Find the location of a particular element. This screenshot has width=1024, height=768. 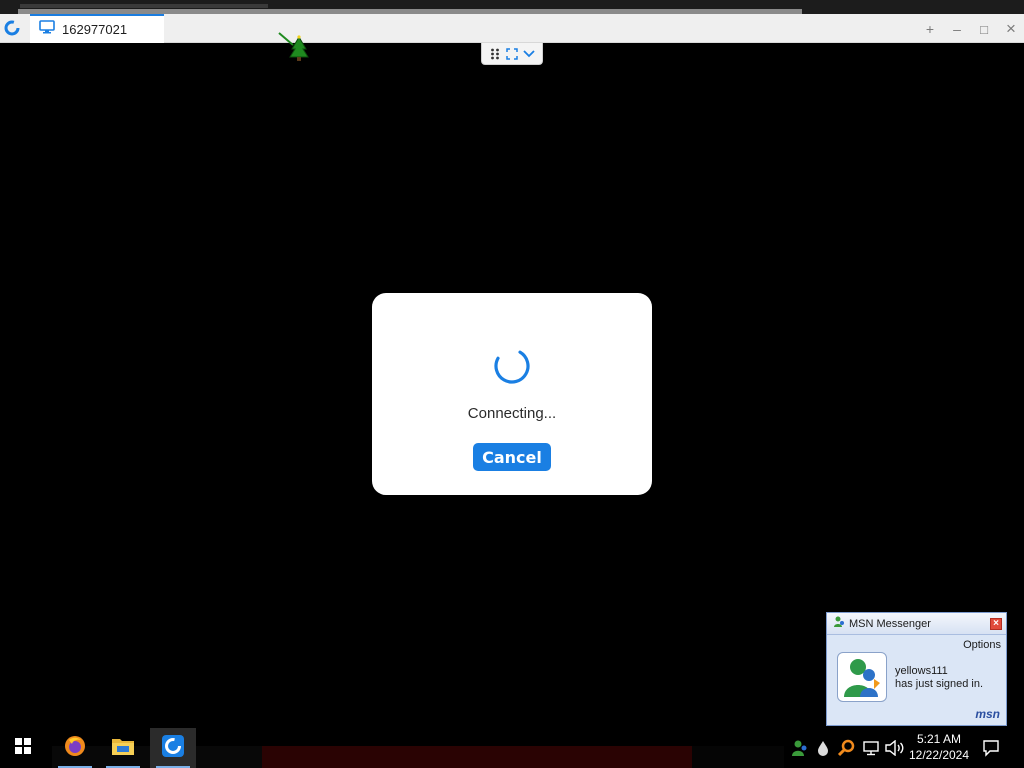

session-tab-label: 162977021 is located at coordinates (95, 29).